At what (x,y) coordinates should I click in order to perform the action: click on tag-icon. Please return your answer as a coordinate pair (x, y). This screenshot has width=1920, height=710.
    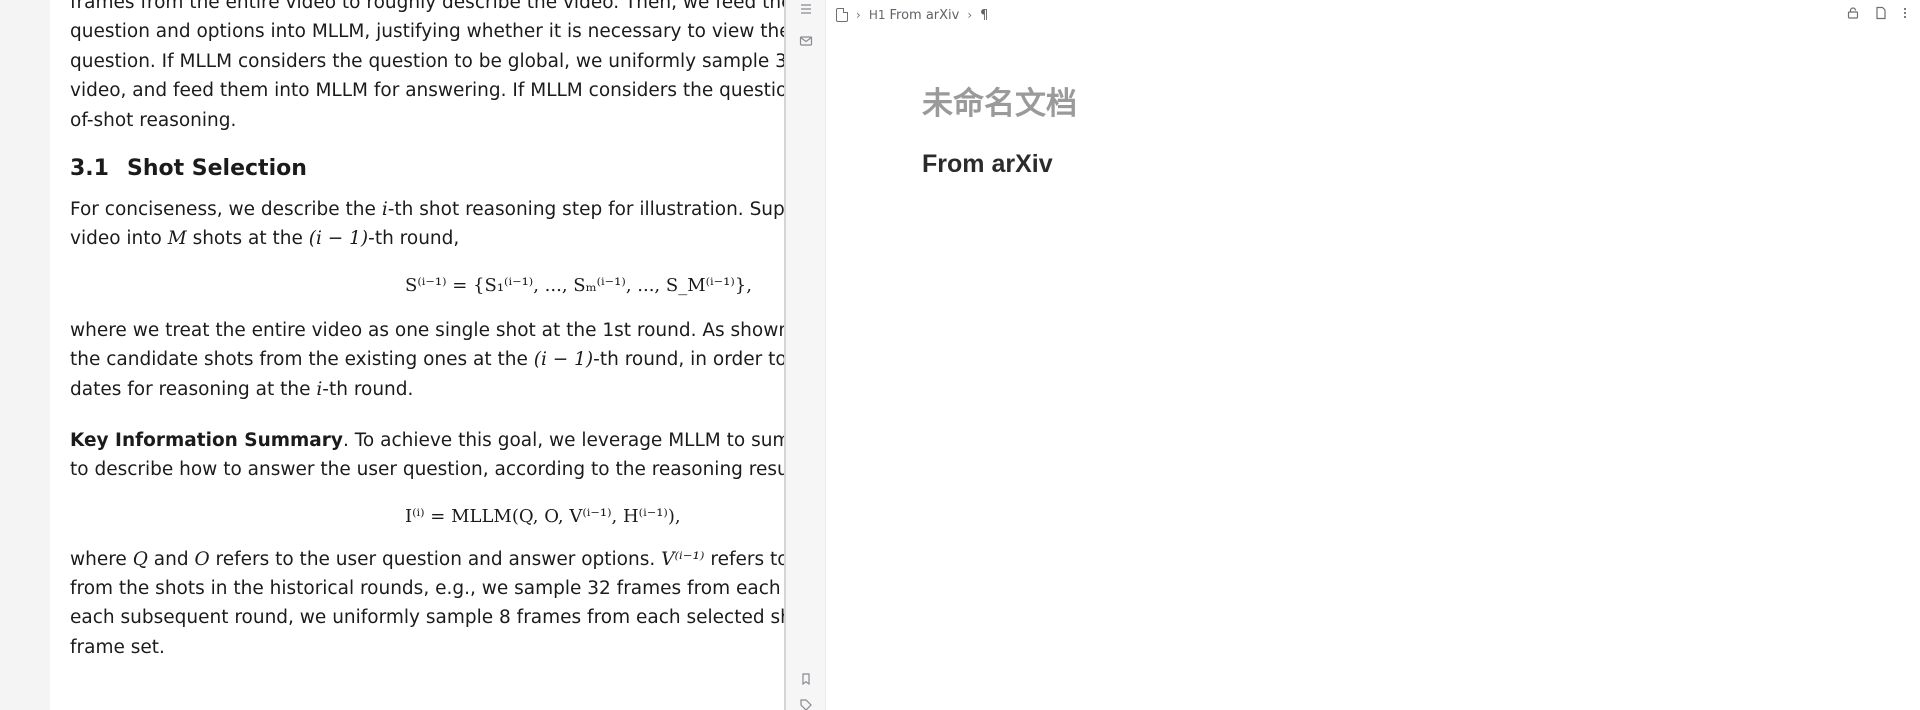
    Looking at the image, I should click on (806, 704).